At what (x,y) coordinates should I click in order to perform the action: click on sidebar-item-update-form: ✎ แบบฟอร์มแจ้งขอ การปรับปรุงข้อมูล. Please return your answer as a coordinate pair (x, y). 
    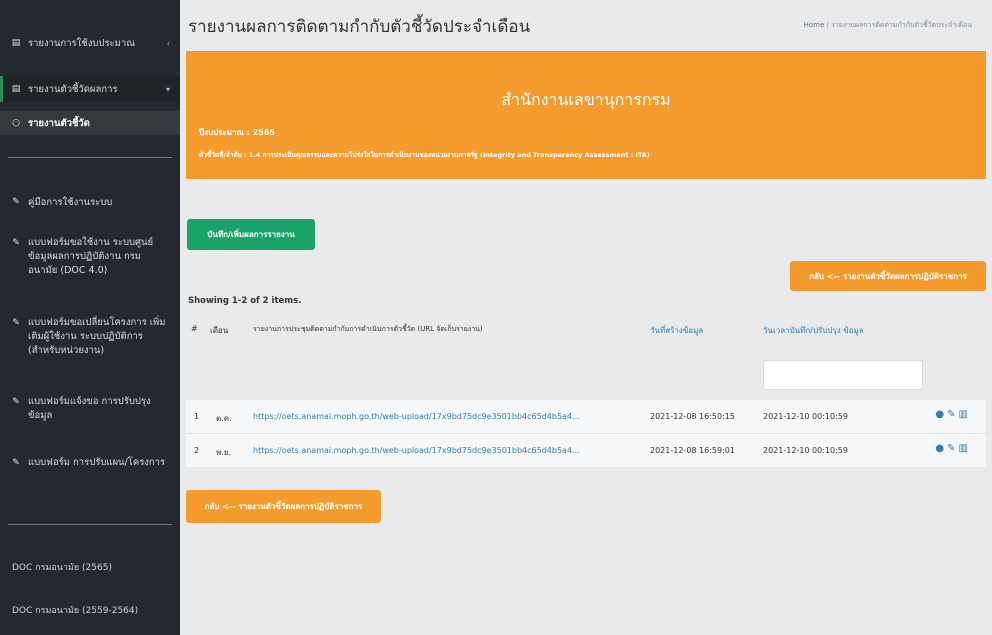
    Looking at the image, I should click on (90, 412).